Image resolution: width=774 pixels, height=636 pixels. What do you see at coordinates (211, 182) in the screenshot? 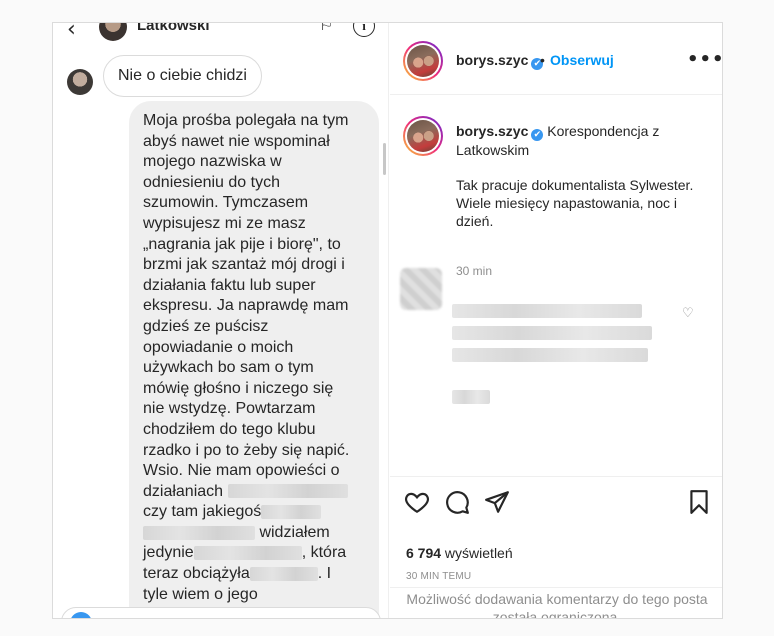
I see `outgoing-message-line: odniesieniu do tych` at bounding box center [211, 182].